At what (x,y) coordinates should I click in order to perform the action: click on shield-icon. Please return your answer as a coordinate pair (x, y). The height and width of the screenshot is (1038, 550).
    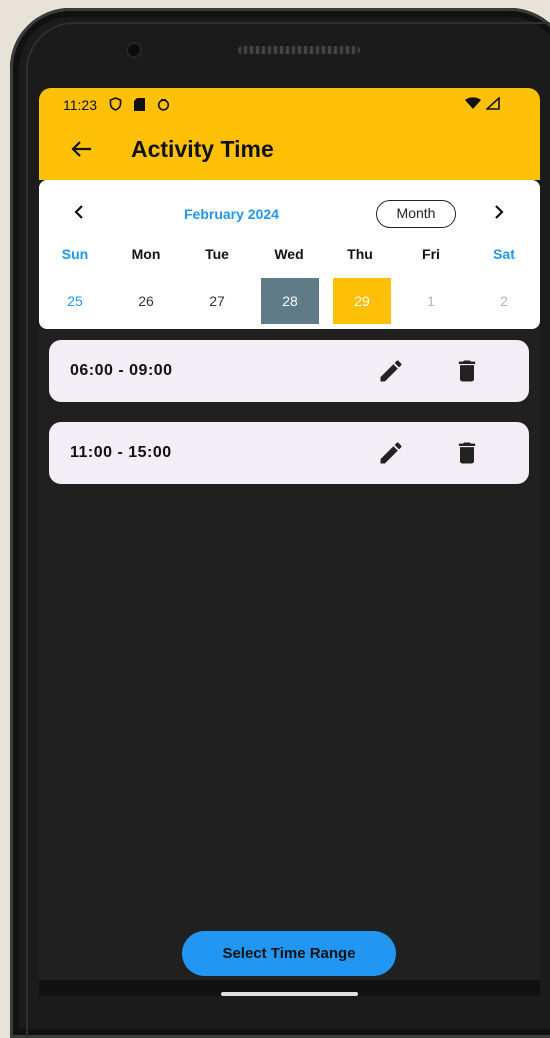
    Looking at the image, I should click on (115, 105).